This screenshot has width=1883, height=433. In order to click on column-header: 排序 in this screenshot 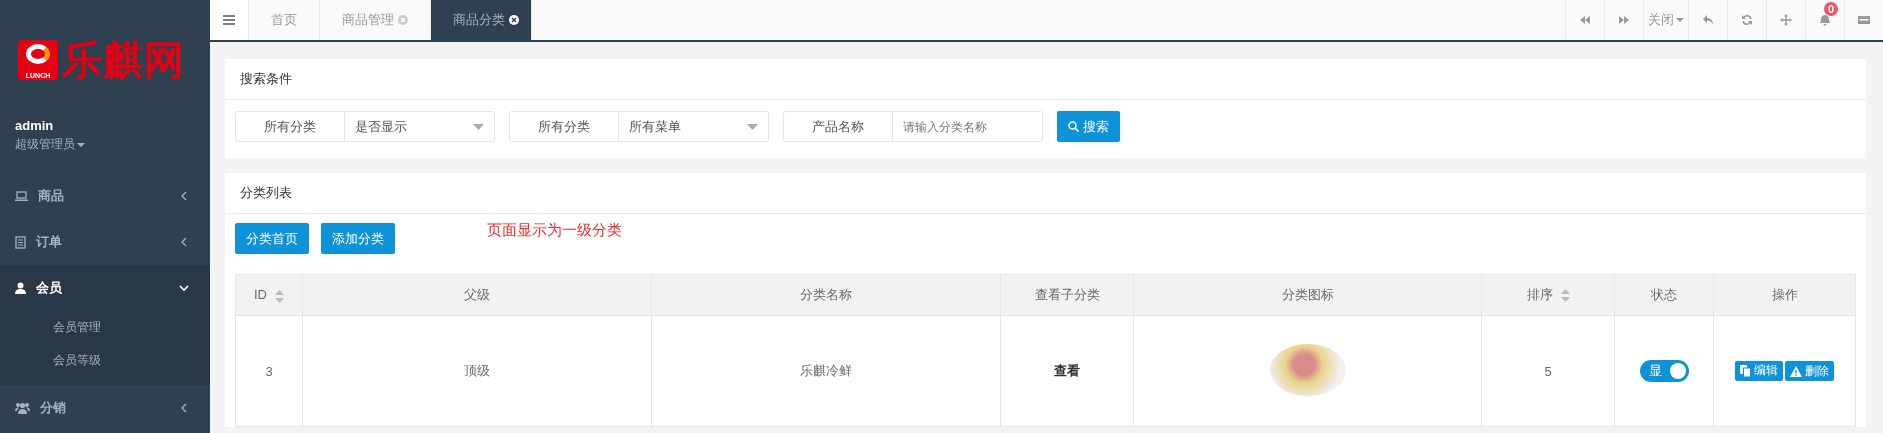, I will do `click(1539, 295)`.